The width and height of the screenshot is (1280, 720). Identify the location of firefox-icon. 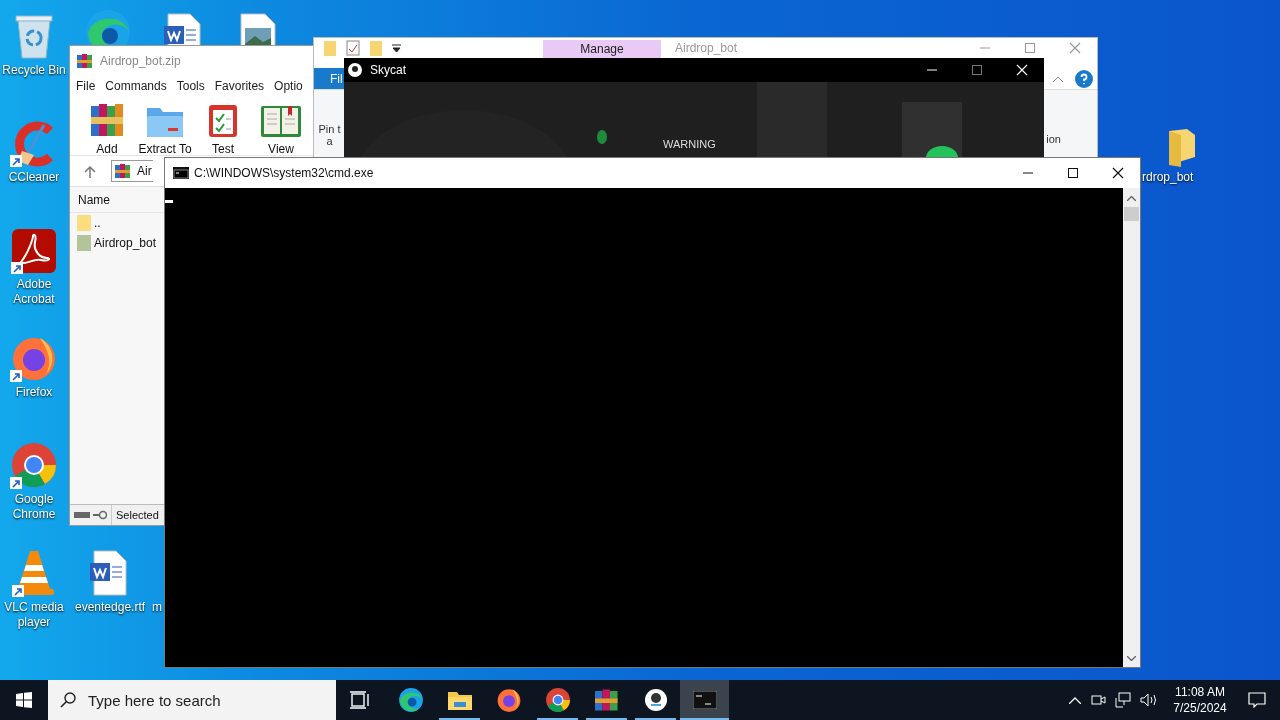
(508, 700).